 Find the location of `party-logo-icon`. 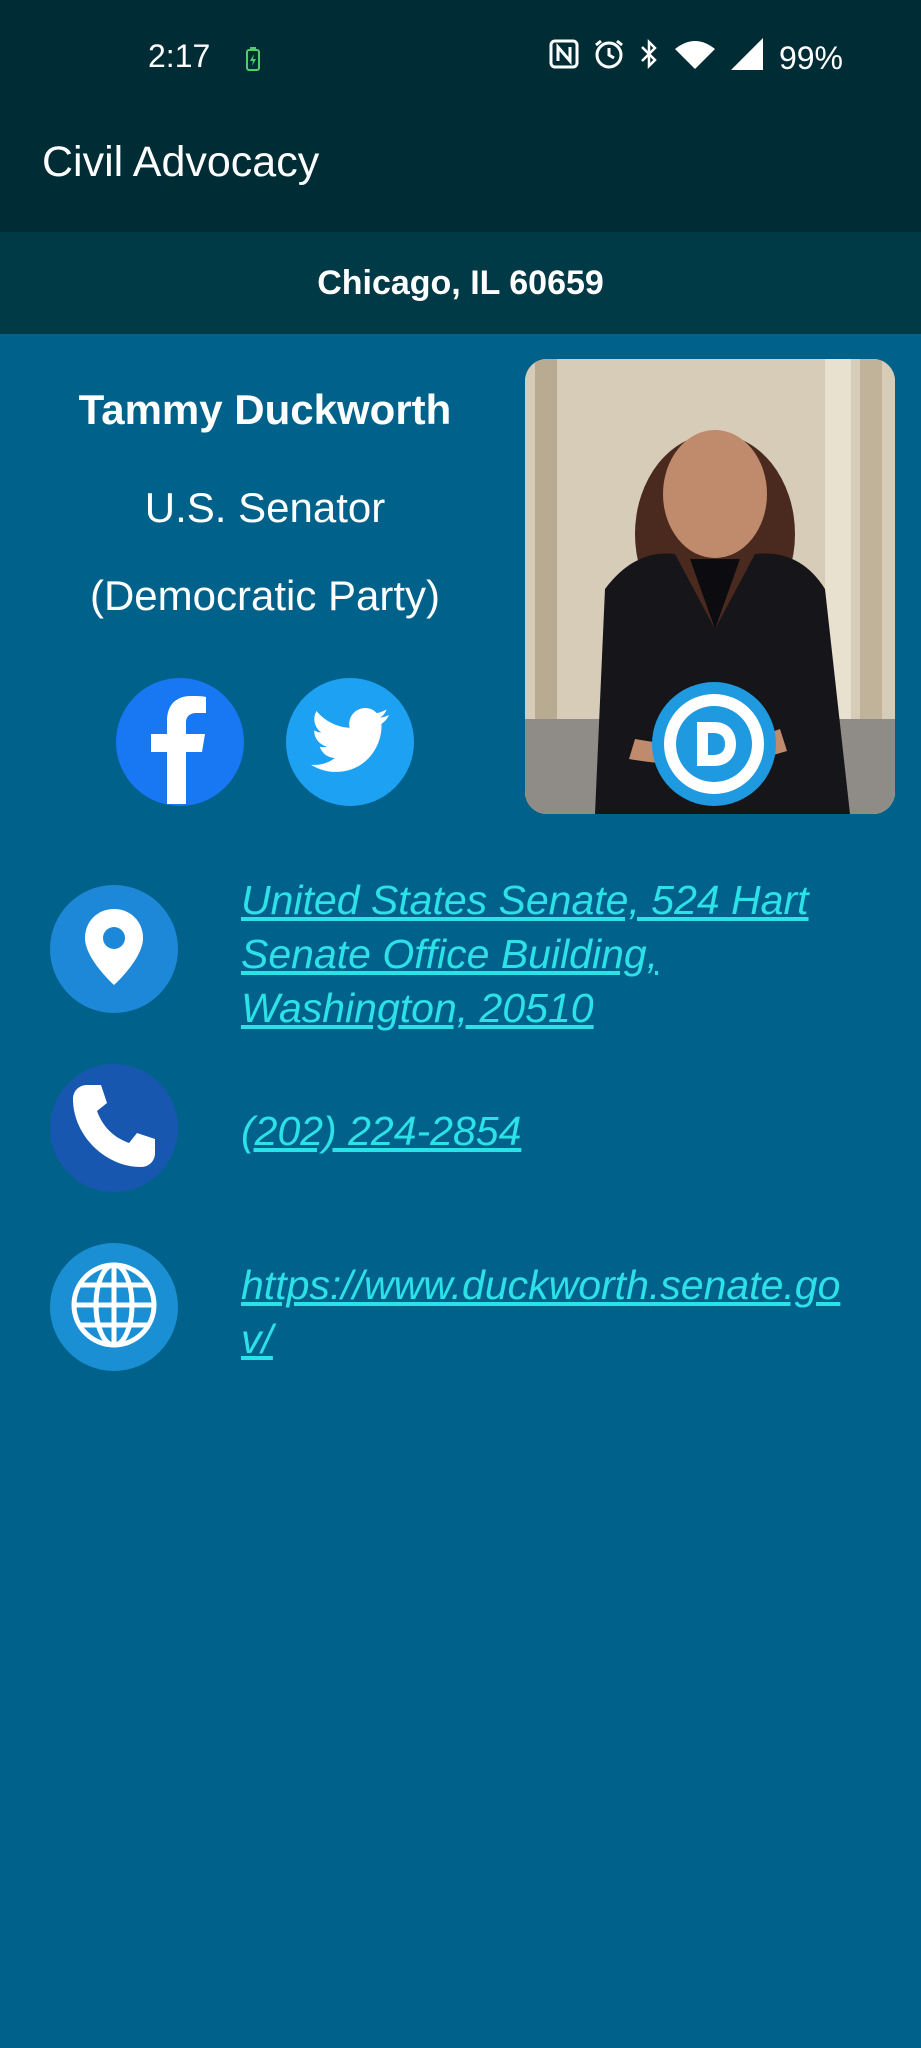

party-logo-icon is located at coordinates (714, 744).